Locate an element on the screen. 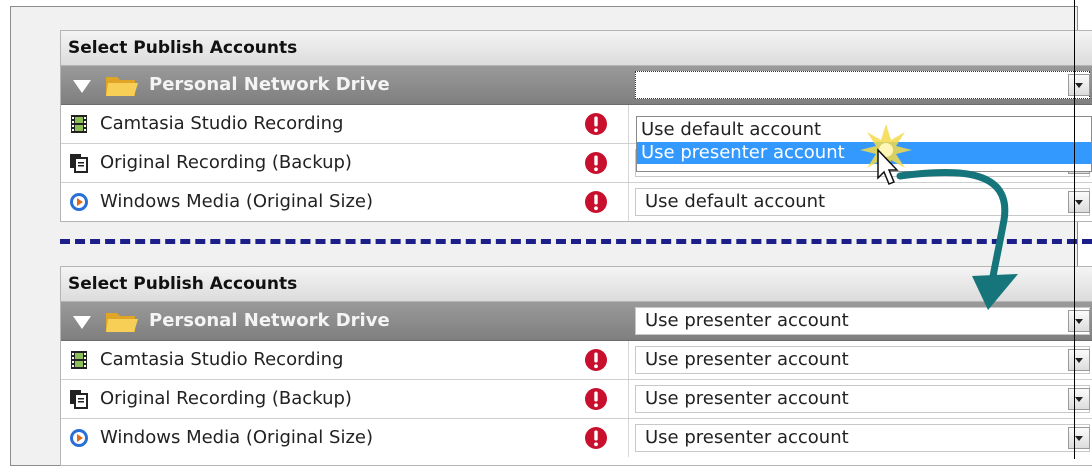 The image size is (1092, 466). account-select-group: Use presenter account is located at coordinates (862, 321).